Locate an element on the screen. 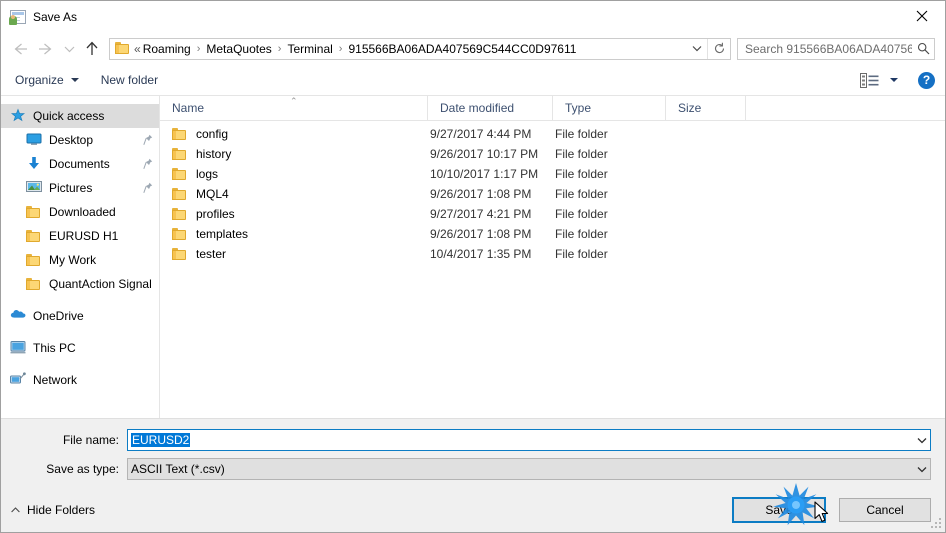  up-button is located at coordinates (92, 49).